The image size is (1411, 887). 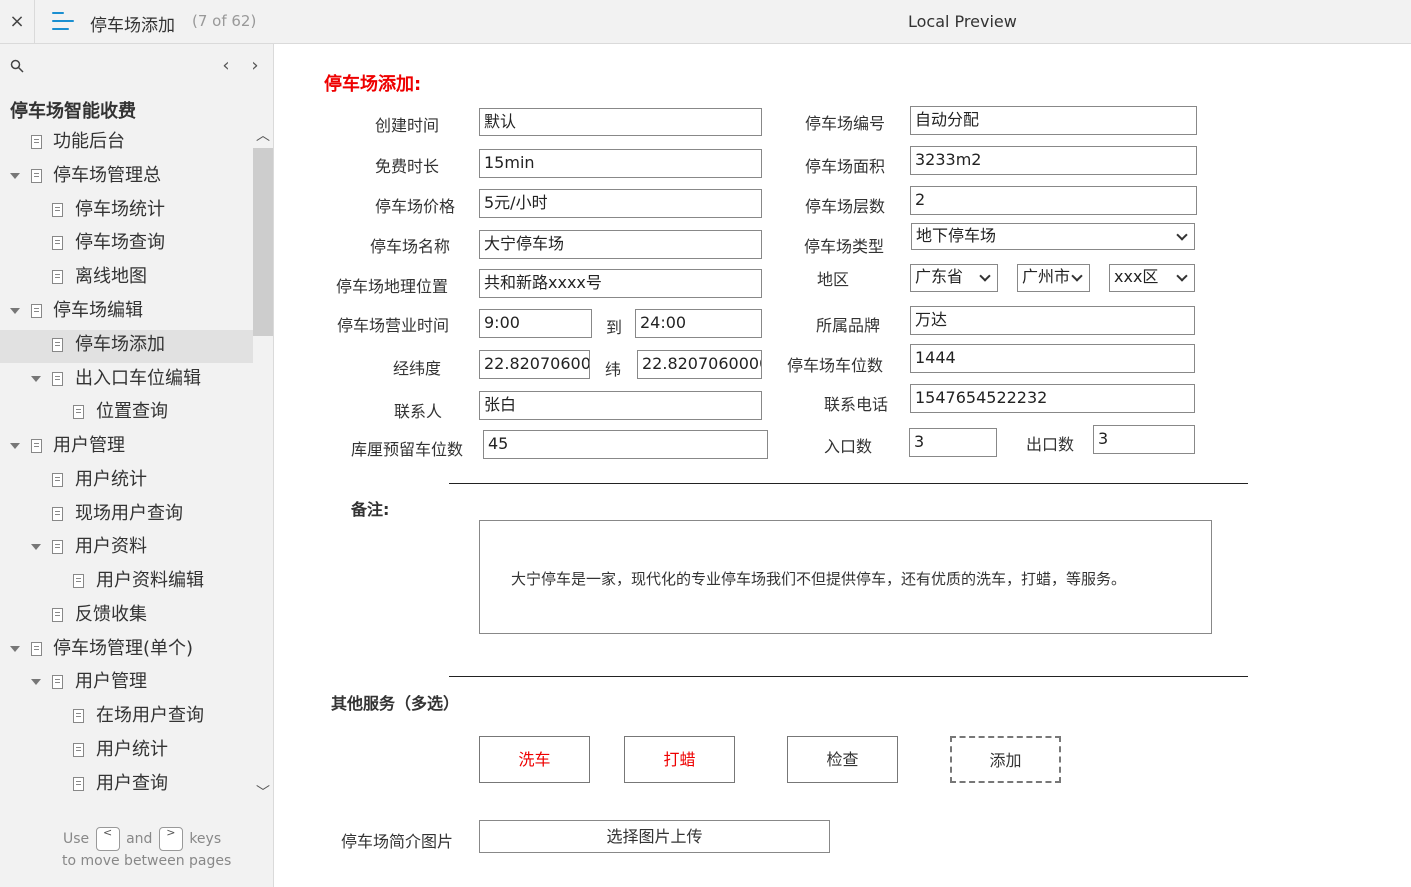 I want to click on to-label: 到, so click(x=614, y=327).